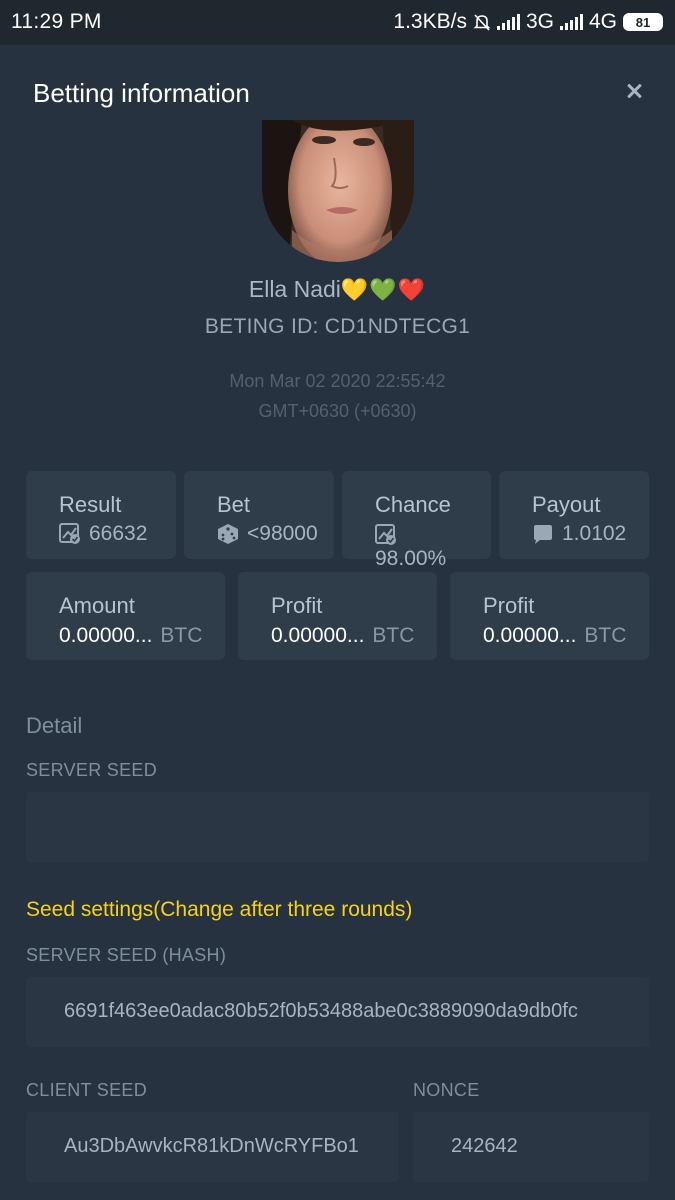 The width and height of the screenshot is (675, 1200). What do you see at coordinates (566, 504) in the screenshot?
I see `stat-label: Payout` at bounding box center [566, 504].